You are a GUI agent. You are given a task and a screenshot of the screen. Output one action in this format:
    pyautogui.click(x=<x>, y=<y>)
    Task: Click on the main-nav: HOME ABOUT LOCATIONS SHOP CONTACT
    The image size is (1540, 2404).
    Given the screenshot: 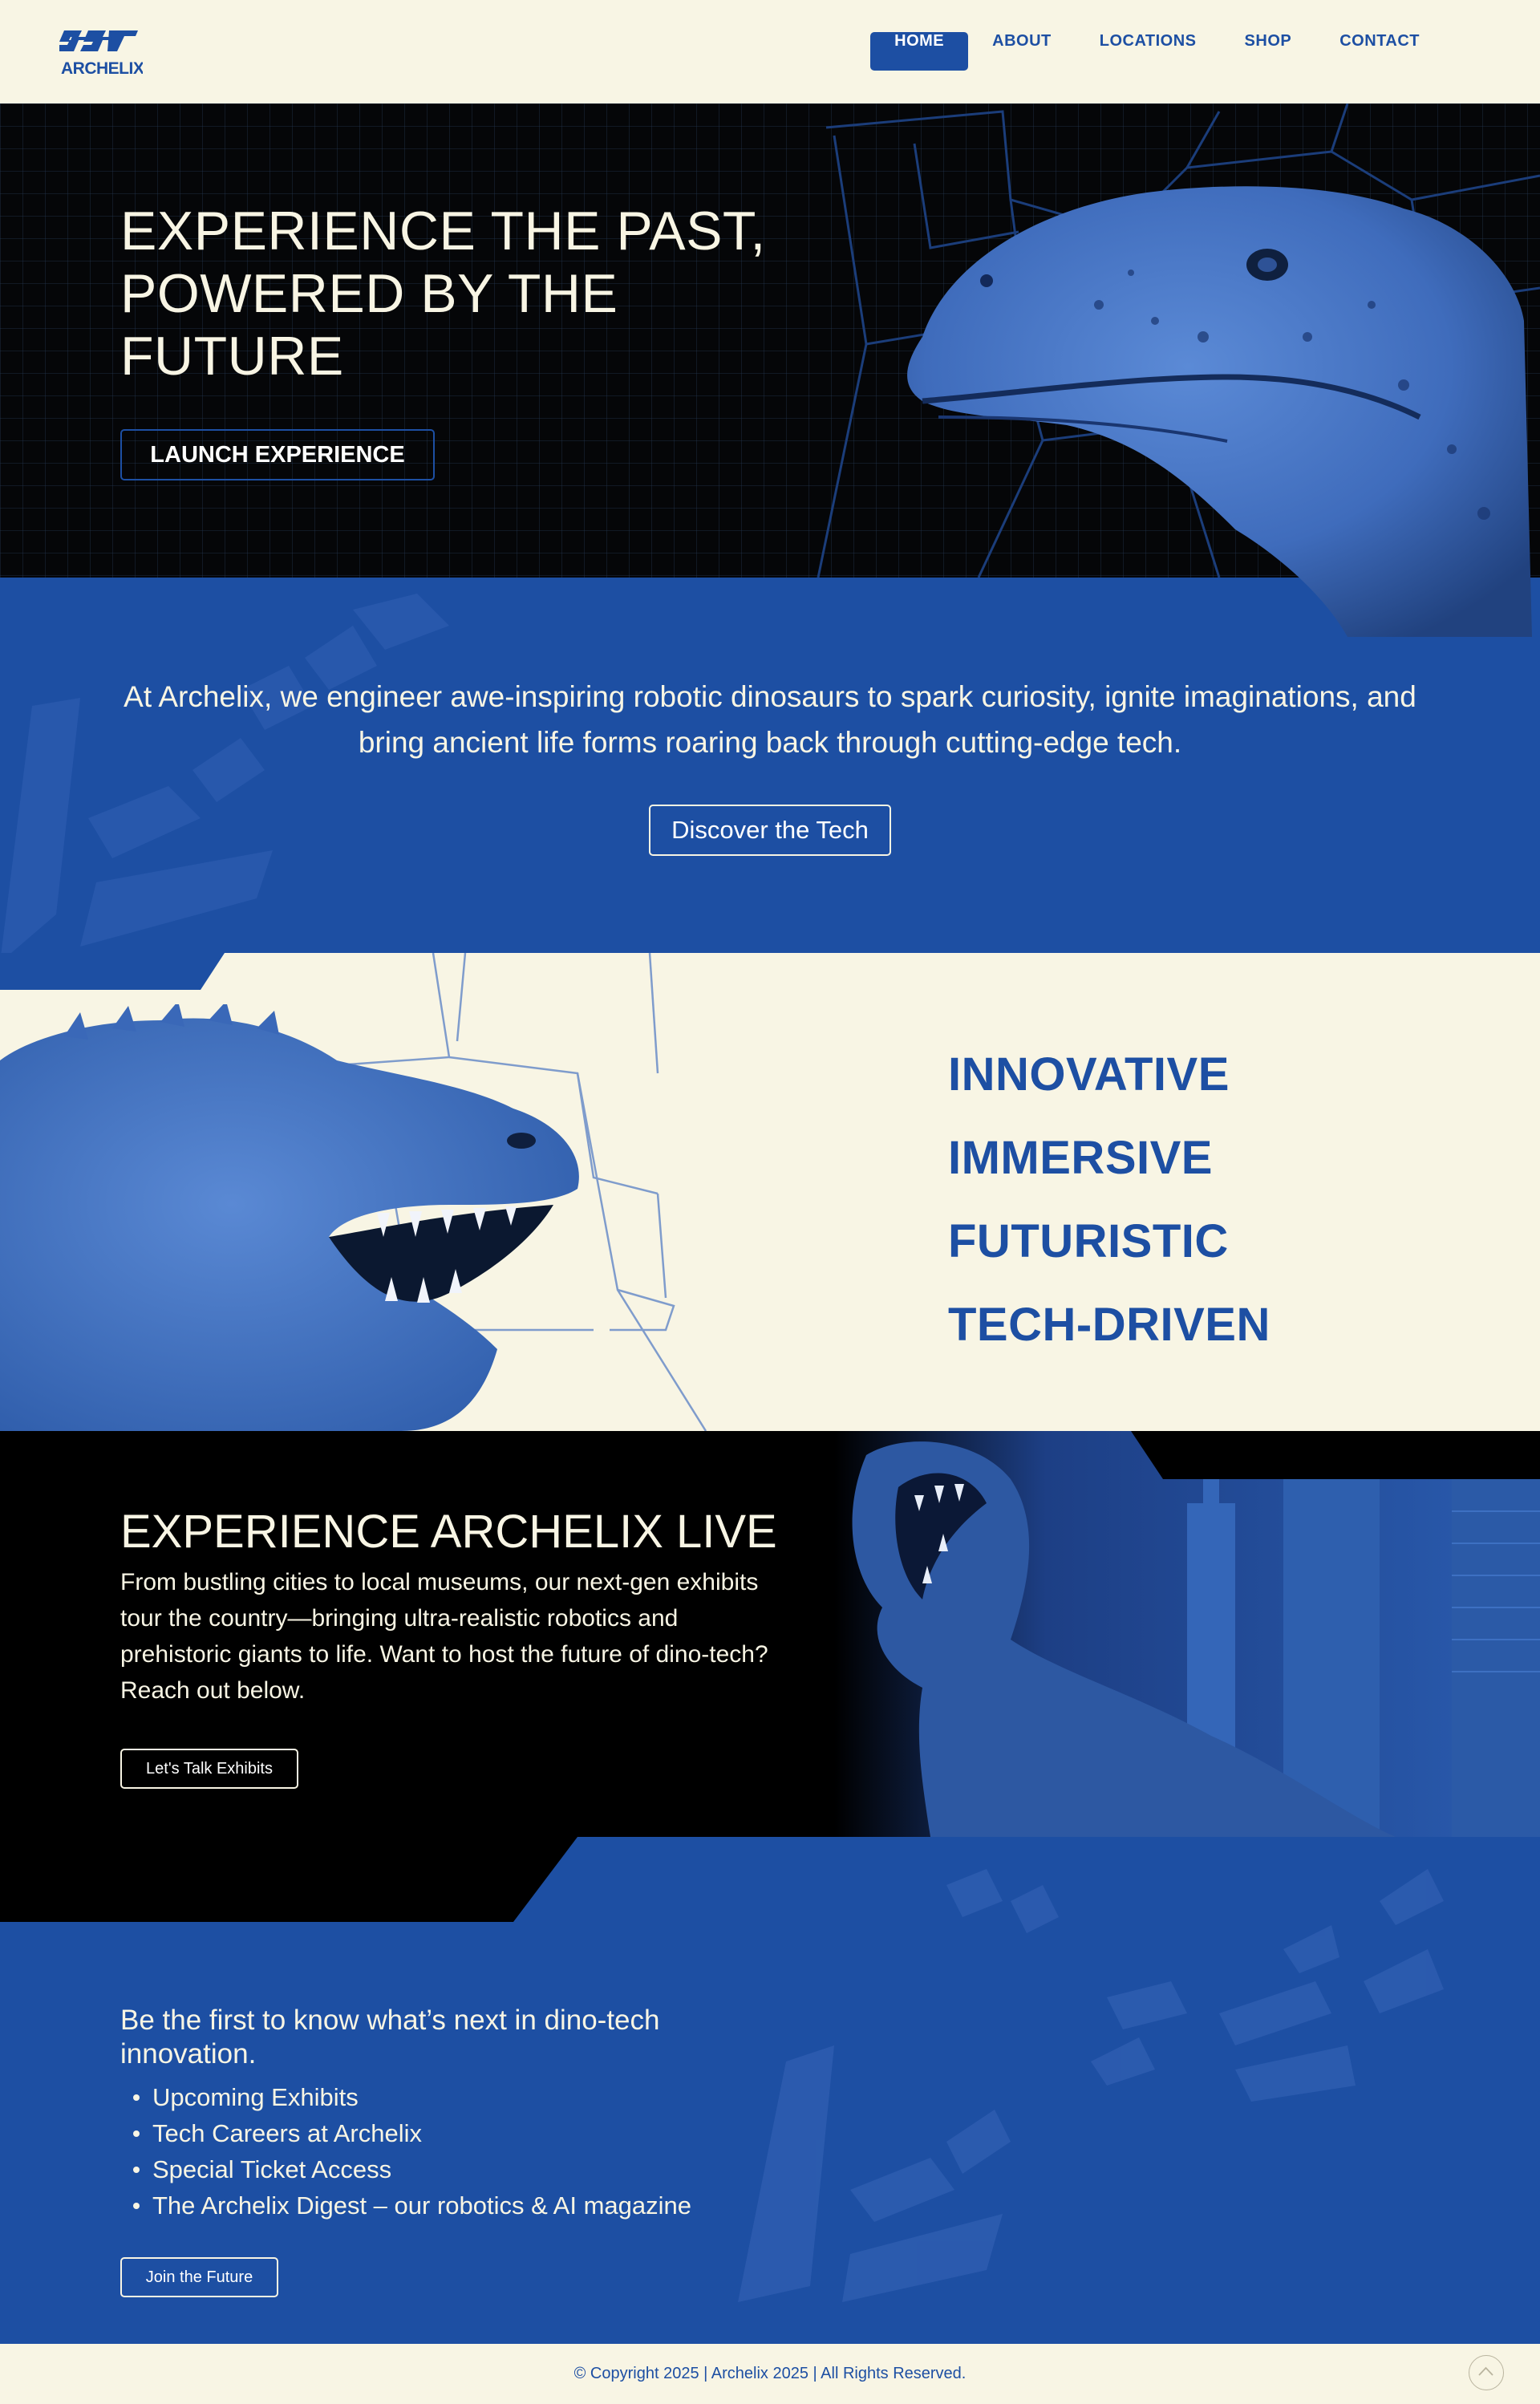 What is the action you would take?
    pyautogui.click(x=1157, y=51)
    